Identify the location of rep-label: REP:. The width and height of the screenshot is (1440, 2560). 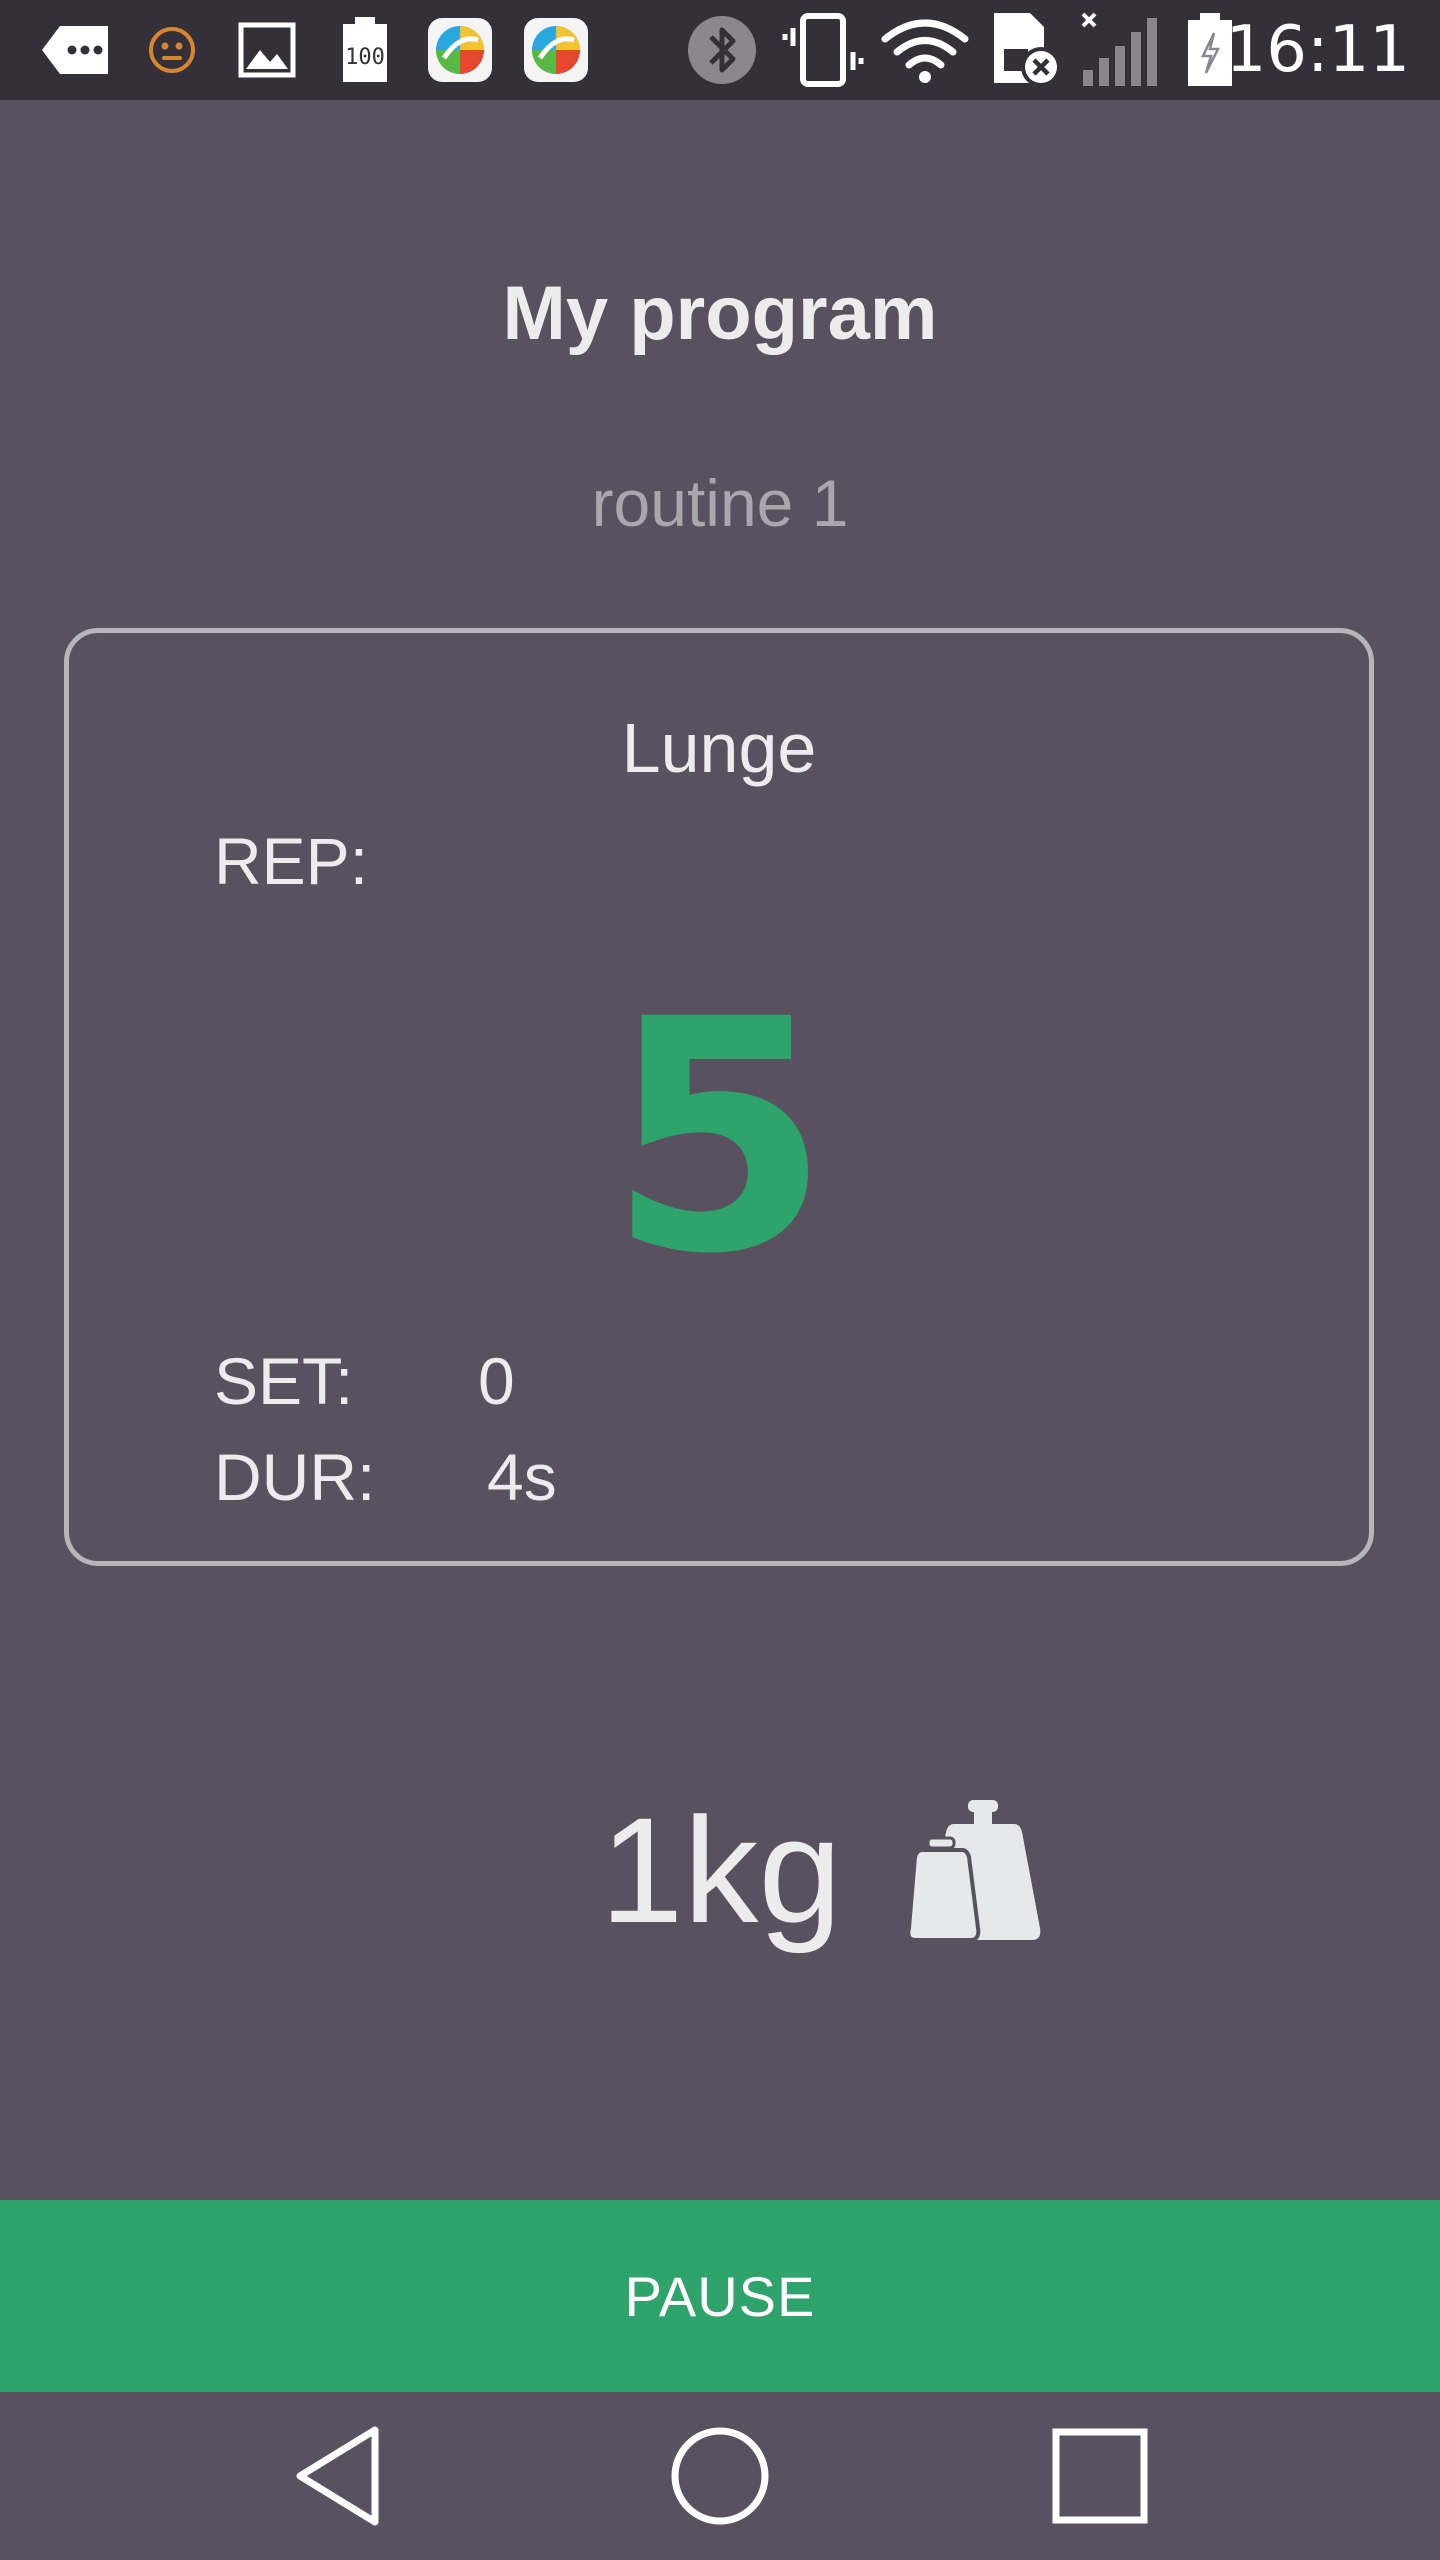
(291, 861).